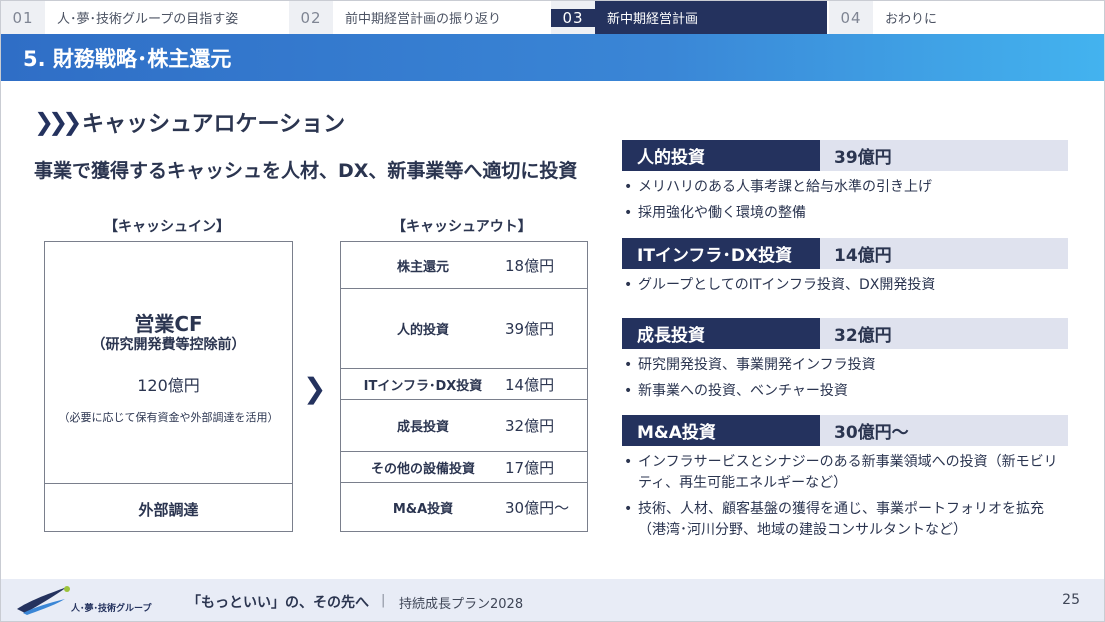 The width and height of the screenshot is (1105, 622). I want to click on cash-out-value: 17億円, so click(530, 467).